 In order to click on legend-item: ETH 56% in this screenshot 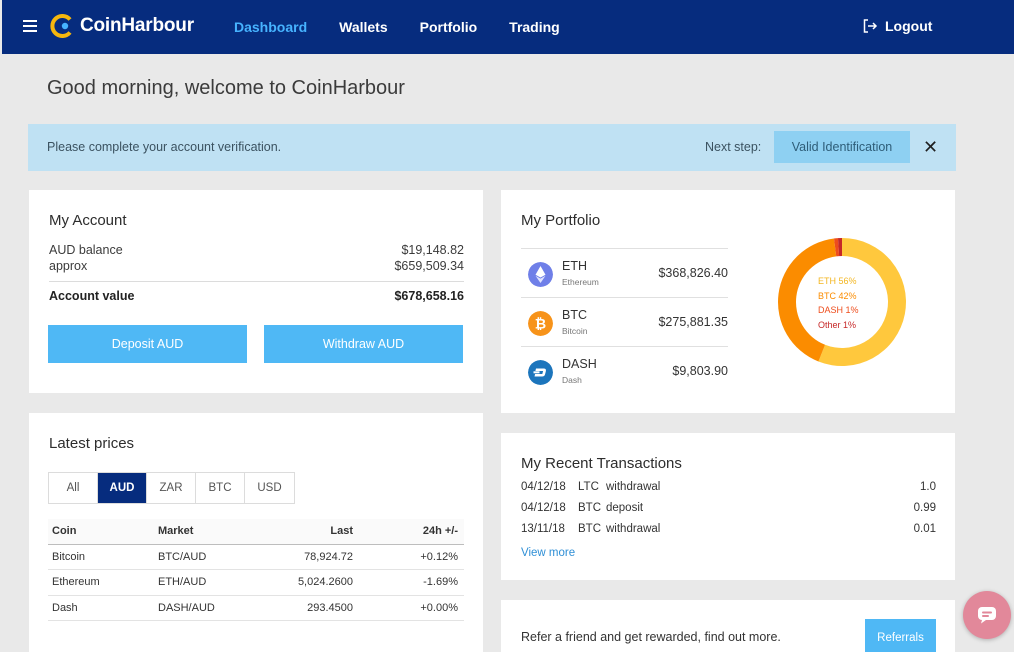, I will do `click(837, 281)`.